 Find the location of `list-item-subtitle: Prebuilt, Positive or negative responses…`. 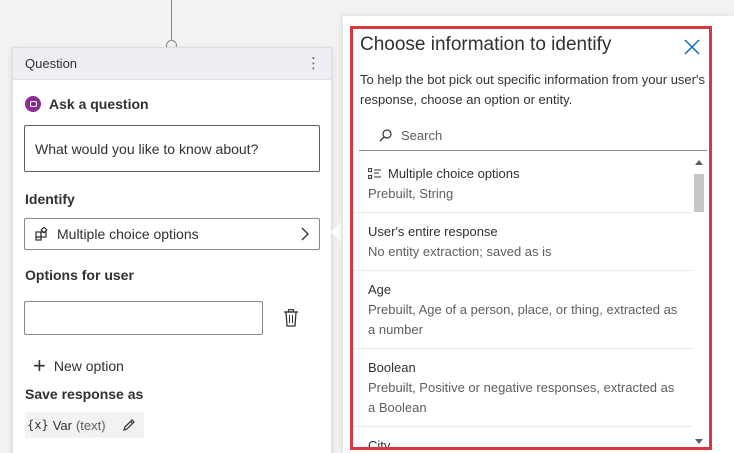

list-item-subtitle: Prebuilt, Positive or negative responses… is located at coordinates (521, 397).